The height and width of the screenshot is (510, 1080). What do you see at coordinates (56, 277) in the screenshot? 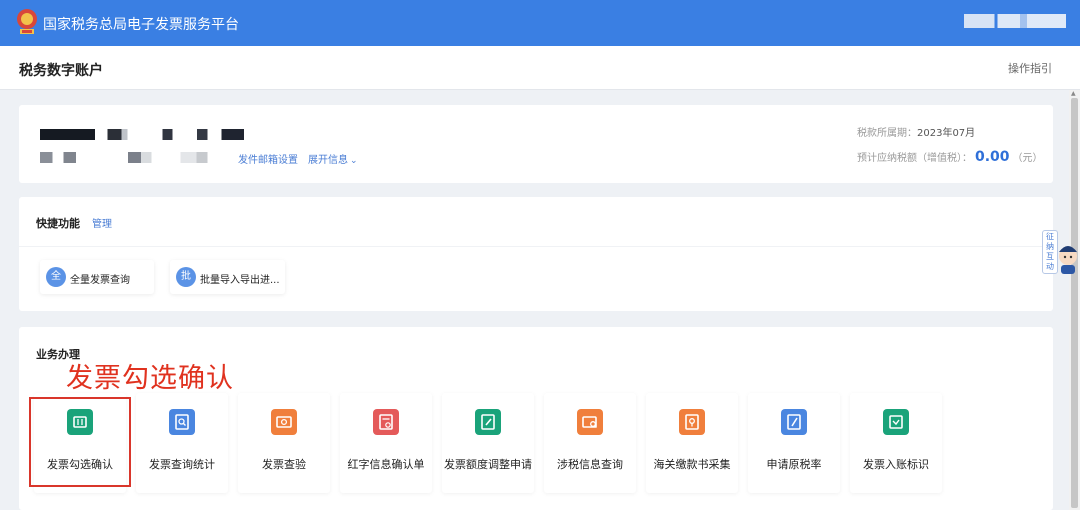
I see `quick-item-badge: 全` at bounding box center [56, 277].